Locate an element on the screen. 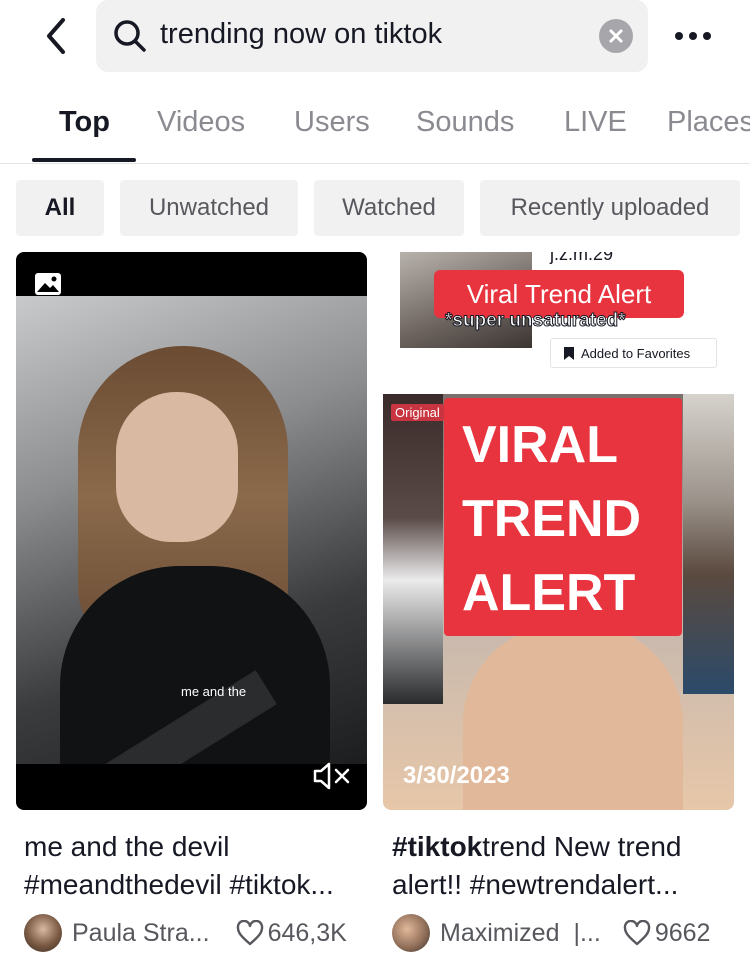  like-count: 9662 is located at coordinates (682, 932).